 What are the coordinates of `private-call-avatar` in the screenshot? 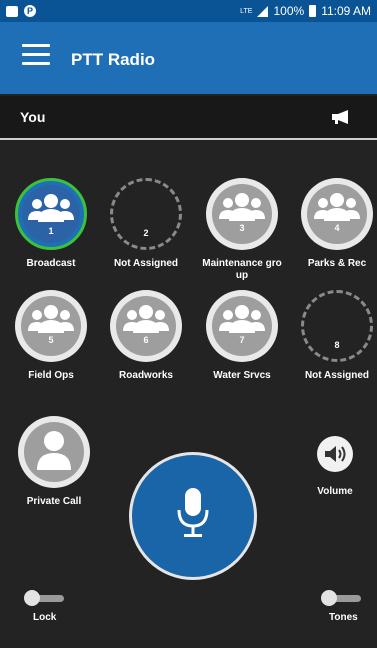 It's located at (54, 452).